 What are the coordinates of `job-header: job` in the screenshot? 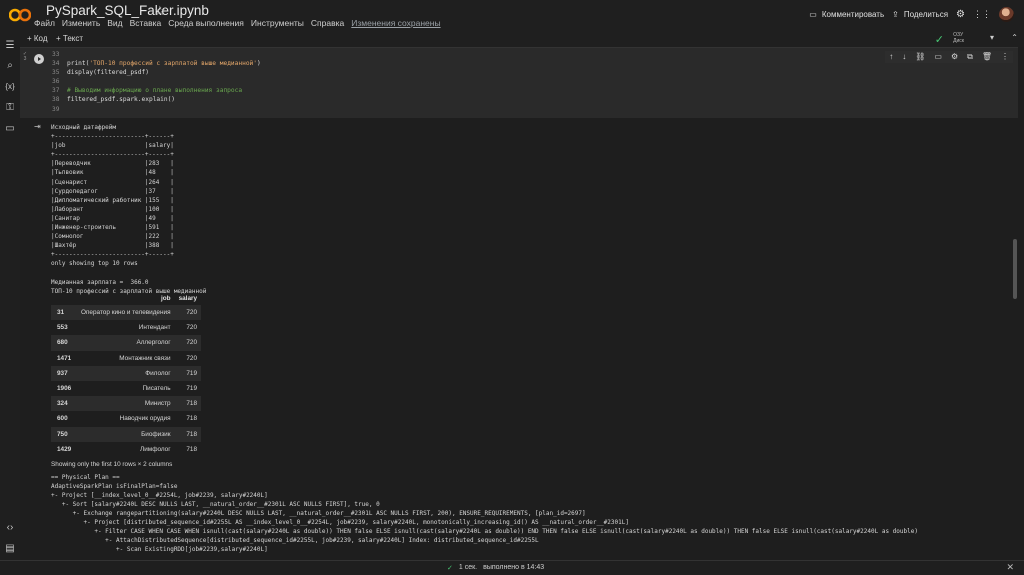 It's located at (165, 298).